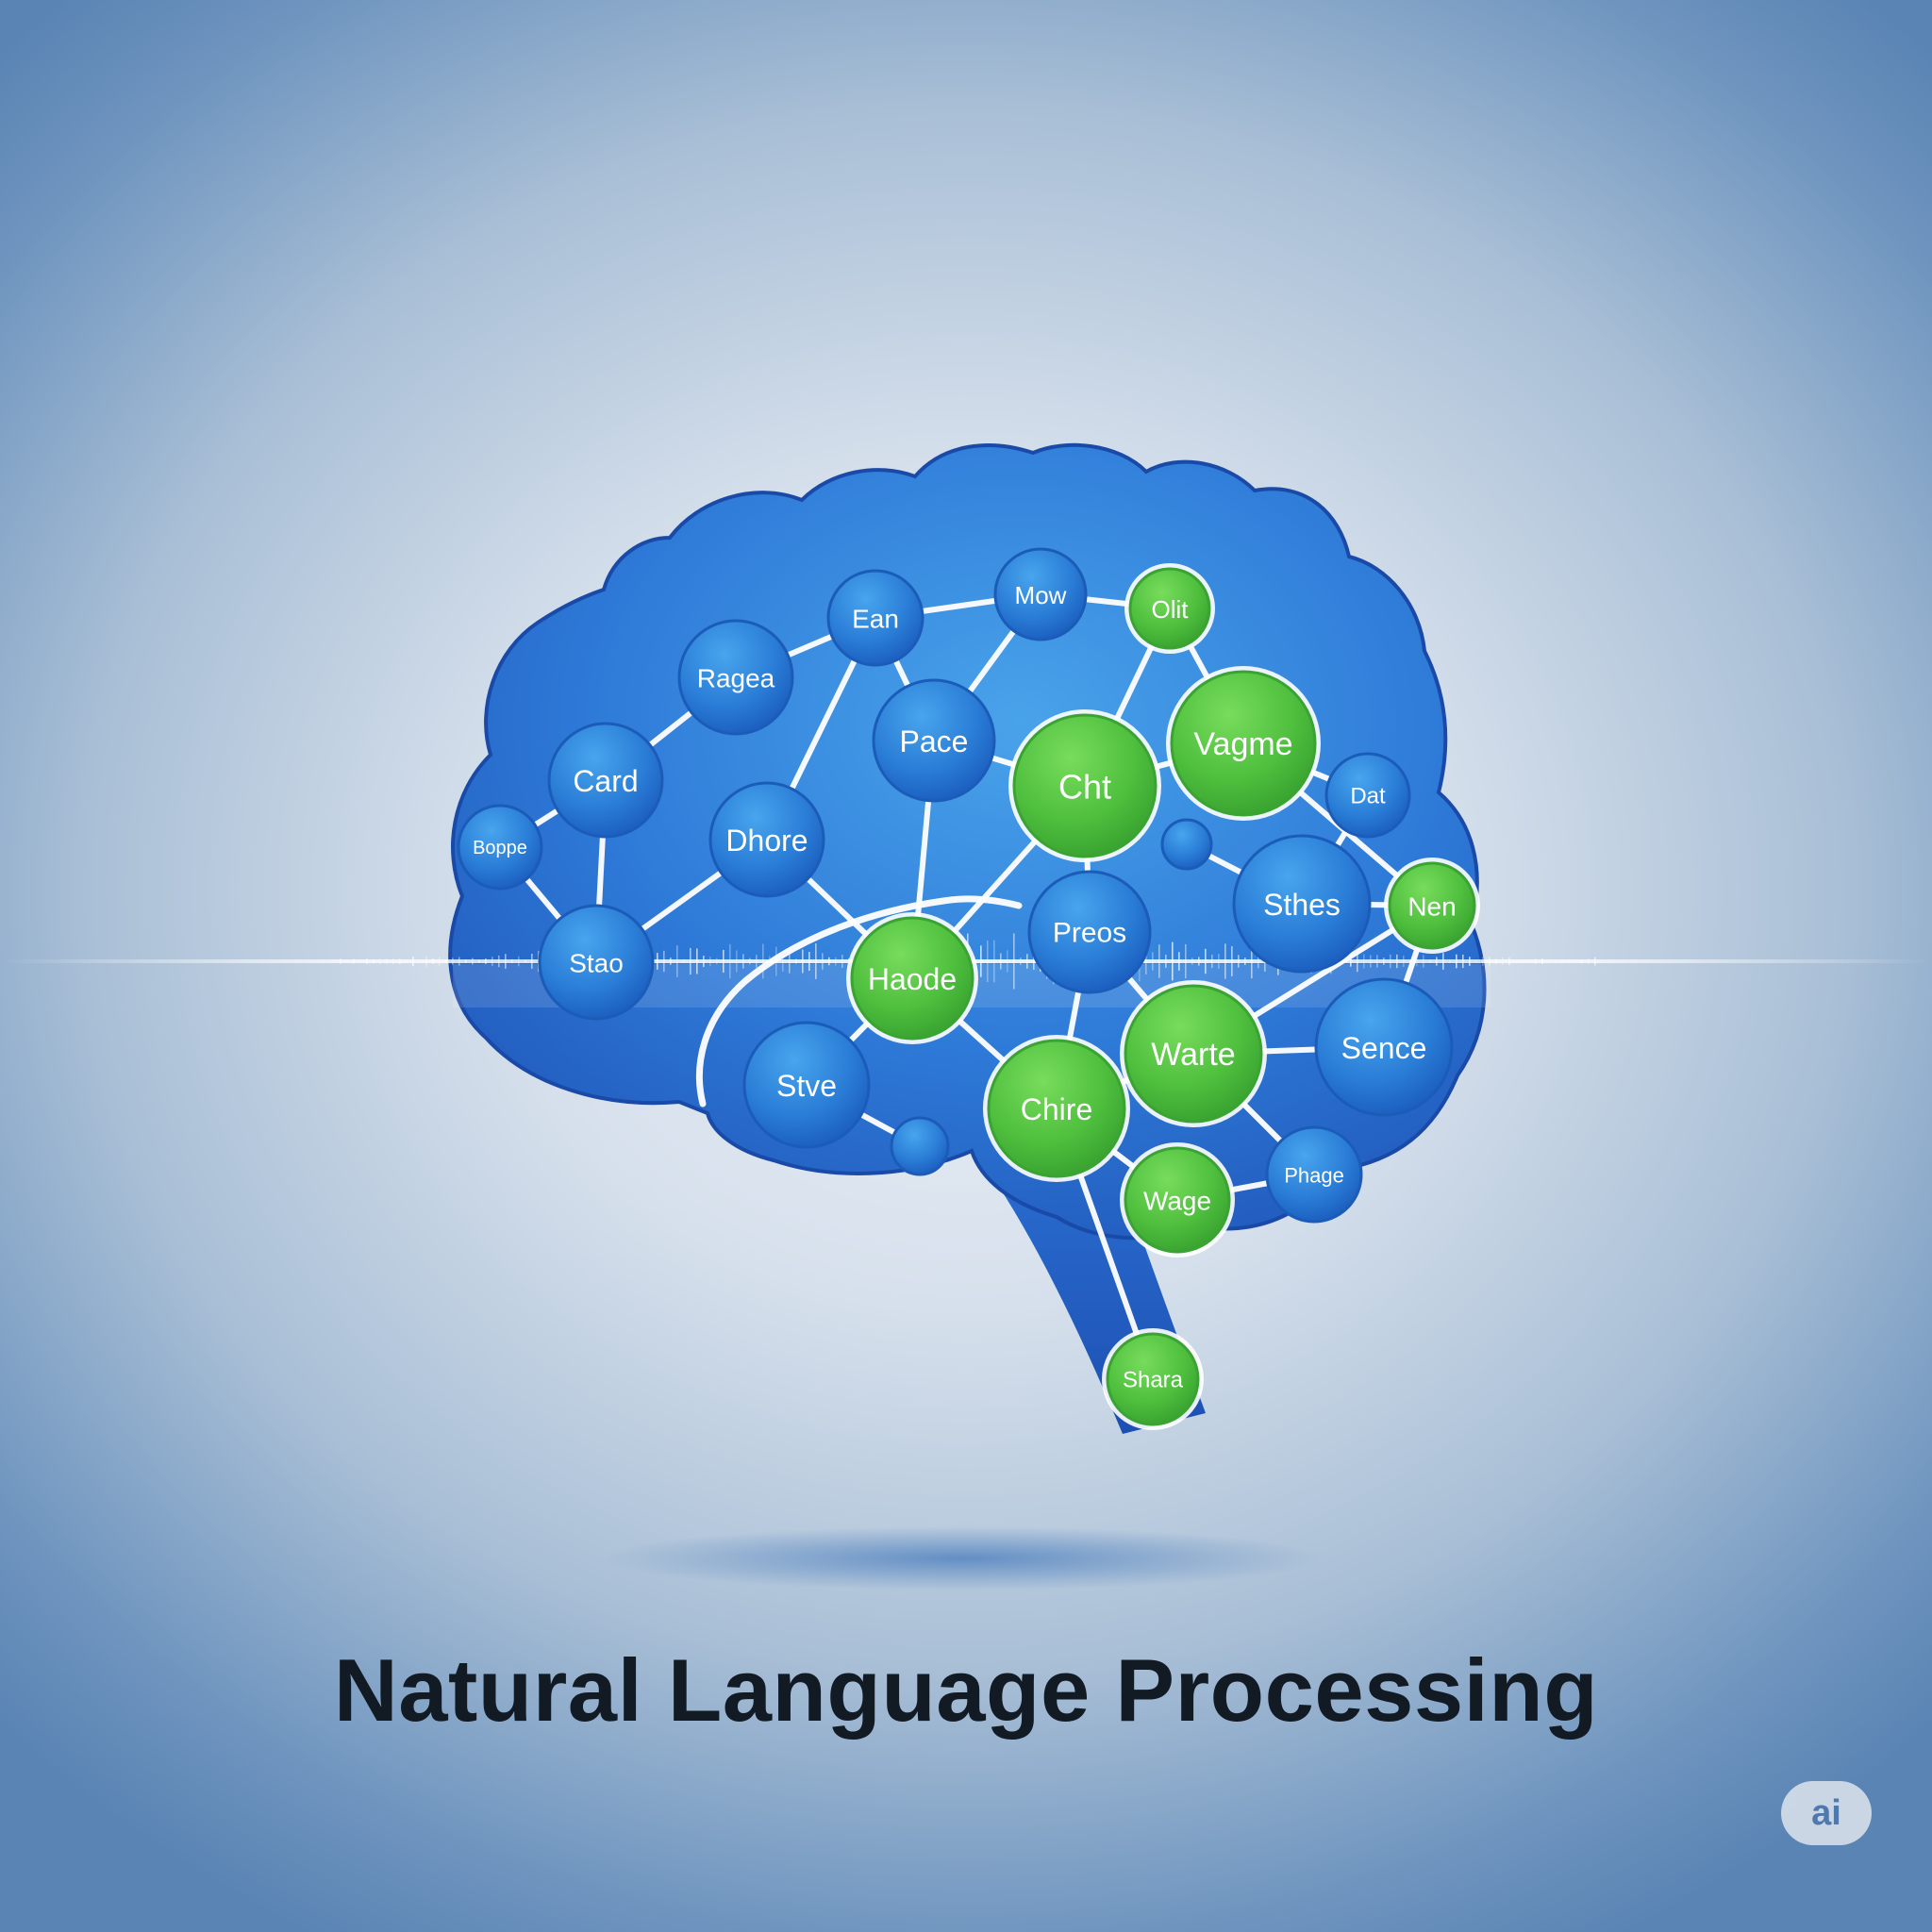  Describe the element at coordinates (1187, 844) in the screenshot. I see `node-circle` at that location.